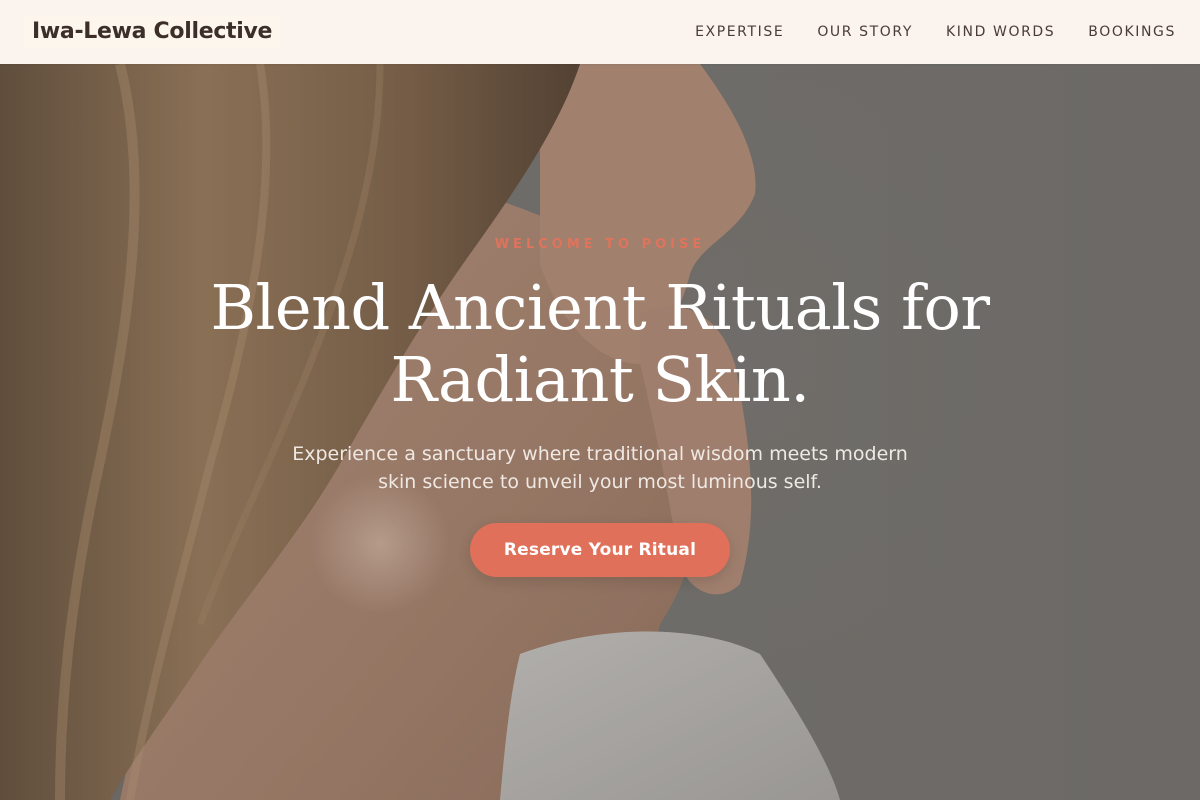 This screenshot has height=800, width=1200. What do you see at coordinates (919, 32) in the screenshot?
I see `main-nav: EXPERTISE OUR STORY KIND WORDS BOOKINGS` at bounding box center [919, 32].